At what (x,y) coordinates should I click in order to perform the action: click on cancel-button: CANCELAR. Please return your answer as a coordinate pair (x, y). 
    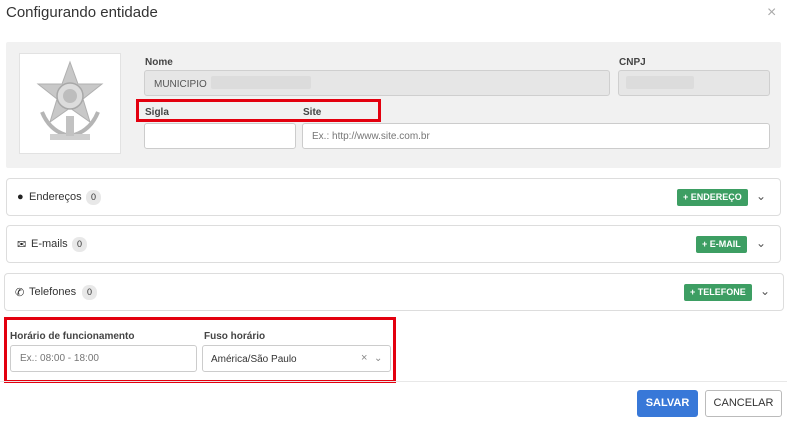
    Looking at the image, I should click on (743, 403).